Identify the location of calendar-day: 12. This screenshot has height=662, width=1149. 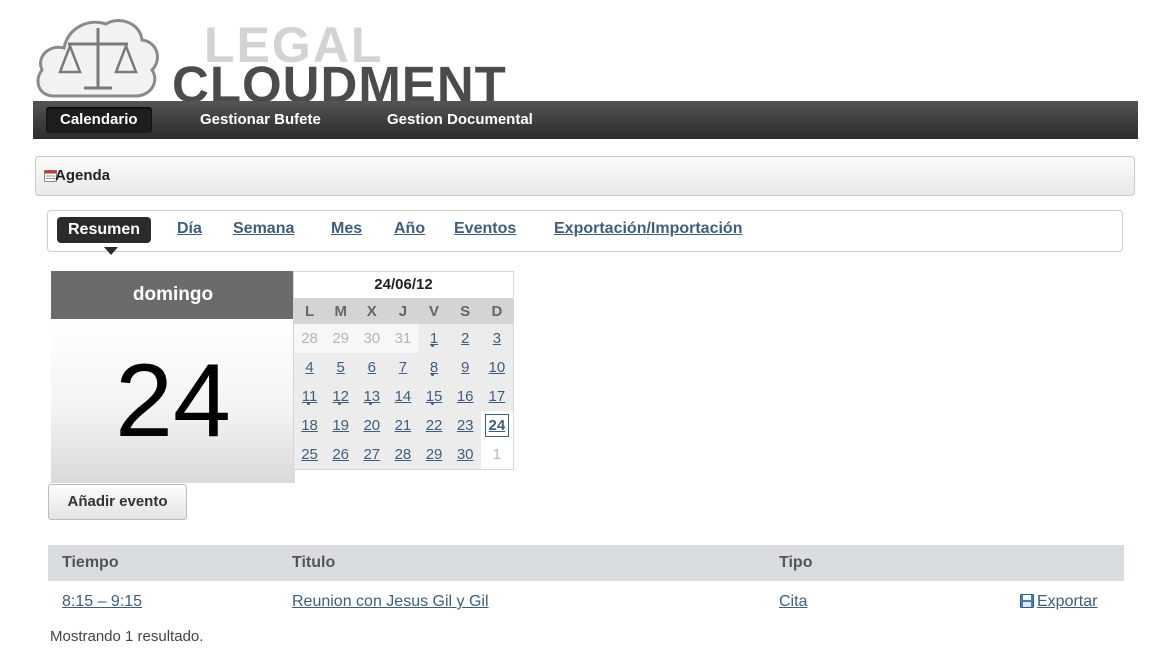
(341, 396).